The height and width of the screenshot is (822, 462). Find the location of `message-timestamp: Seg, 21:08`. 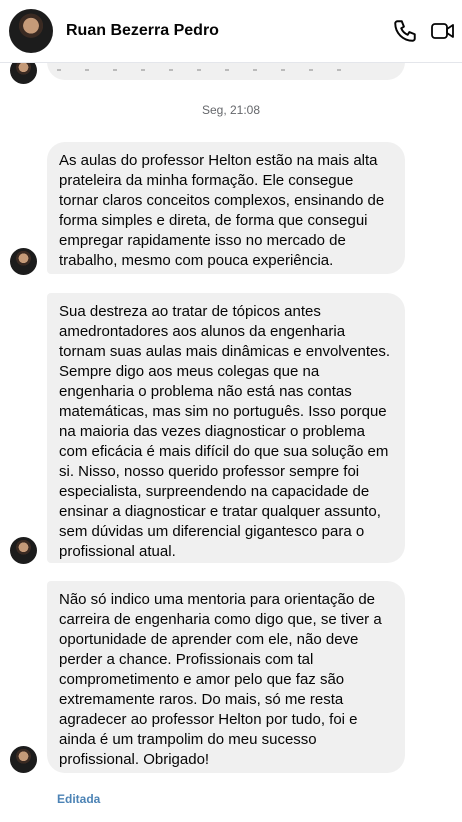

message-timestamp: Seg, 21:08 is located at coordinates (231, 110).